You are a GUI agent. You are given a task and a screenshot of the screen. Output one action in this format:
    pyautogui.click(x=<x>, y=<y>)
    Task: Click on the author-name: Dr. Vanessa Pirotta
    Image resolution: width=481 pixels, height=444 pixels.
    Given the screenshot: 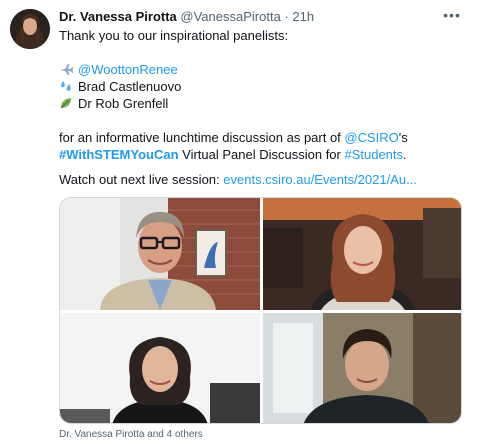 What is the action you would take?
    pyautogui.click(x=118, y=16)
    